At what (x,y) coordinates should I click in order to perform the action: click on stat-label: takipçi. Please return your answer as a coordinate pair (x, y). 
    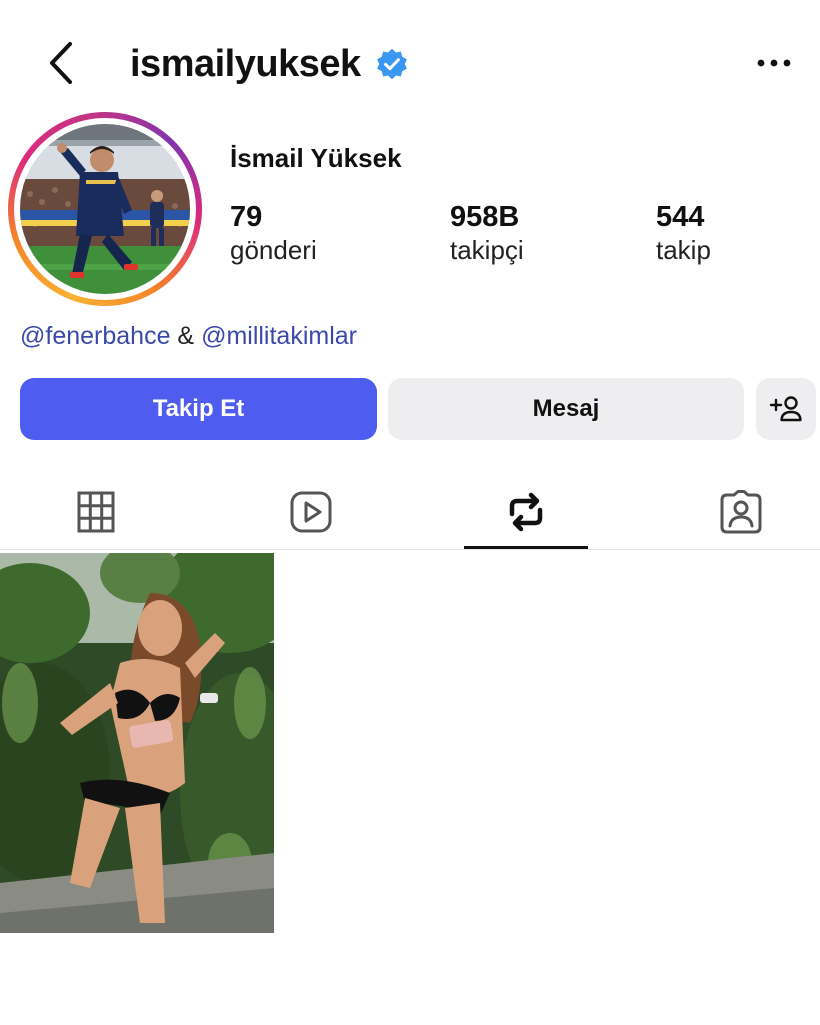
    Looking at the image, I should click on (487, 250).